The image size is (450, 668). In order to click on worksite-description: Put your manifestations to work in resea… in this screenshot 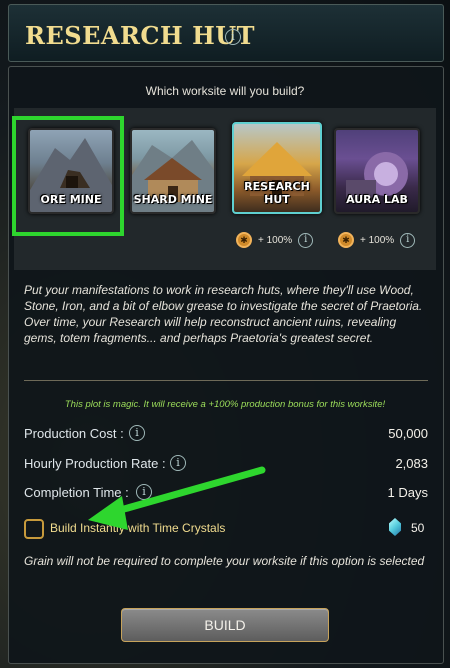, I will do `click(223, 314)`.